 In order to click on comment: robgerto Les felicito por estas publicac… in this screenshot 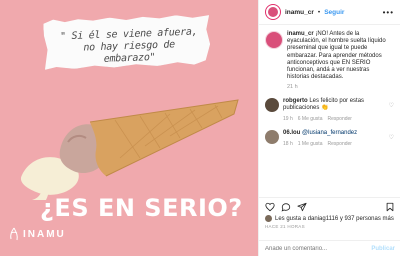, I will do `click(329, 110)`.